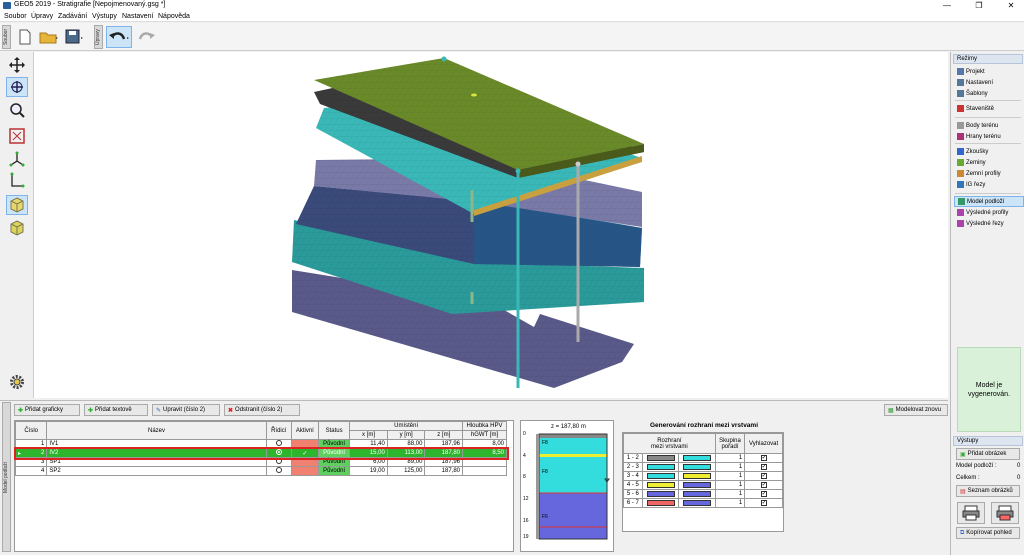 The height and width of the screenshot is (555, 1024). What do you see at coordinates (186, 410) in the screenshot?
I see `edit-button: ✎ Upravit (číslo 2)` at bounding box center [186, 410].